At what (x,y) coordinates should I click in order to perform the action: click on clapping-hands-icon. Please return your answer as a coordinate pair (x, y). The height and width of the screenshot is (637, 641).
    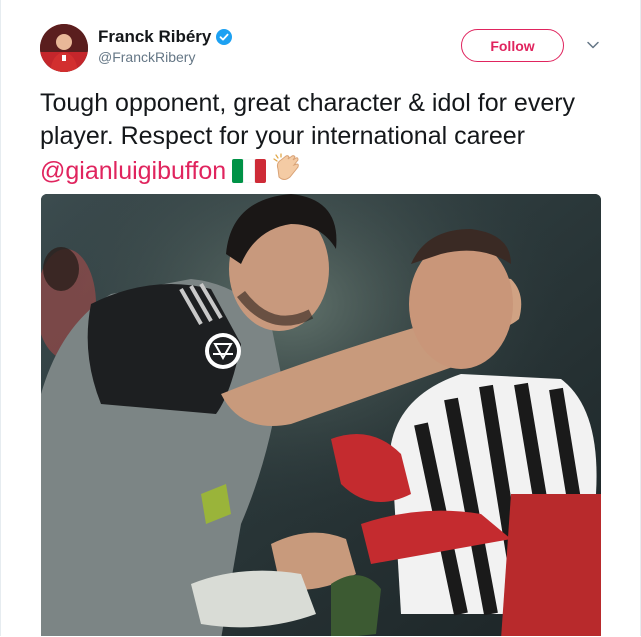
    Looking at the image, I should click on (287, 172).